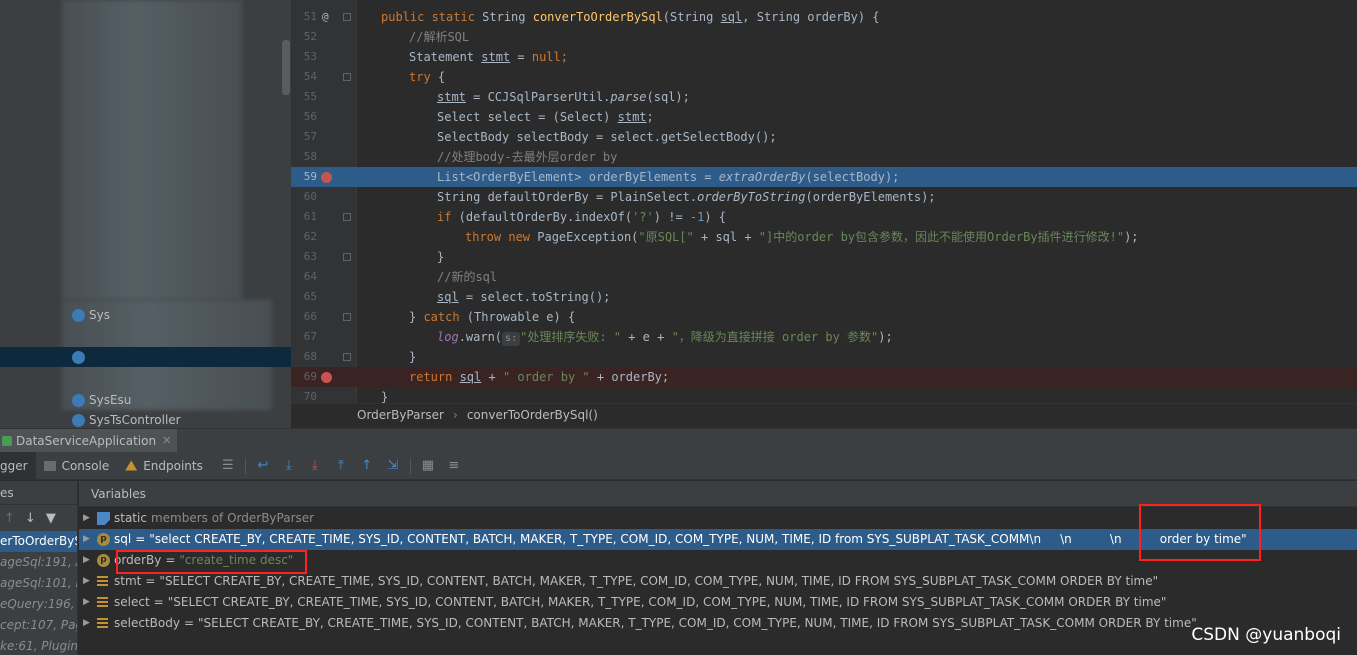  What do you see at coordinates (145, 419) in the screenshot?
I see `tree-item: SysTsController` at bounding box center [145, 419].